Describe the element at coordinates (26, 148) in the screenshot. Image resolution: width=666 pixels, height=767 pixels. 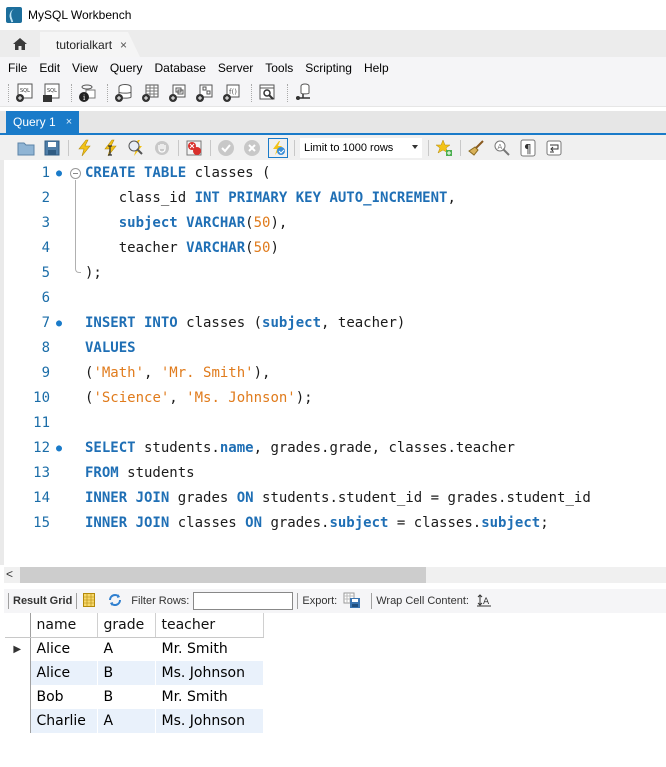
I see `open-folder-icon` at that location.